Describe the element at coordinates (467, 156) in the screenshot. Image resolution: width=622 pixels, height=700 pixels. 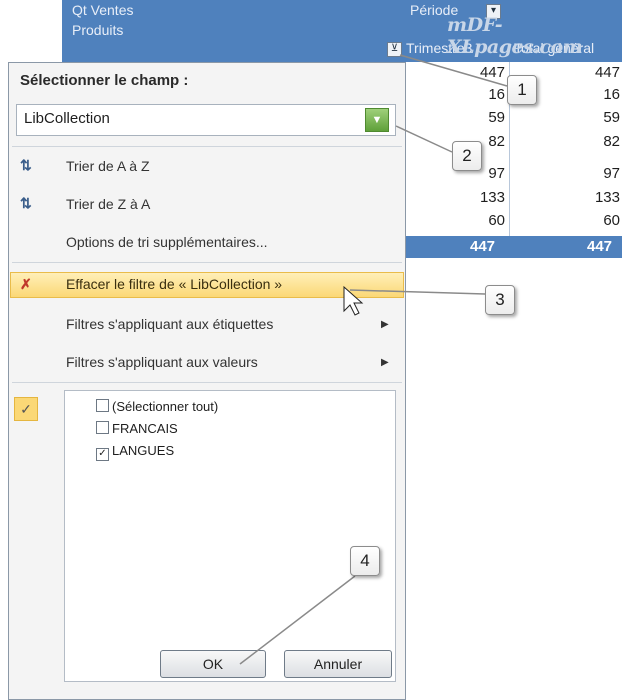
I see `callout-2: 2` at that location.